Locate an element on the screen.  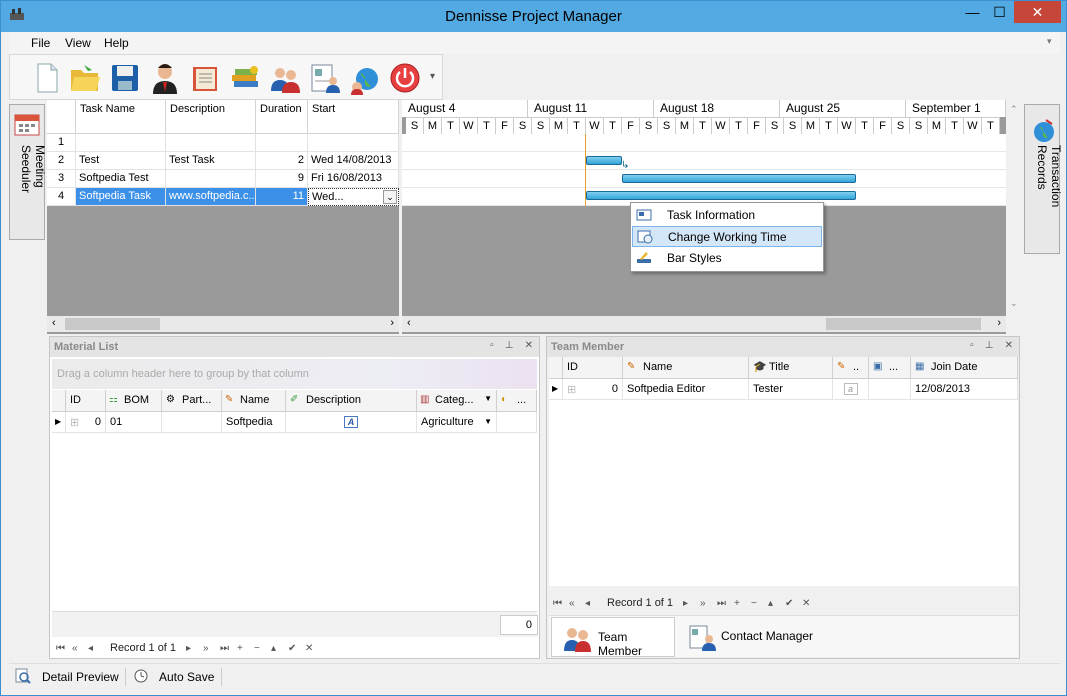
duration-cell is located at coordinates (282, 143).